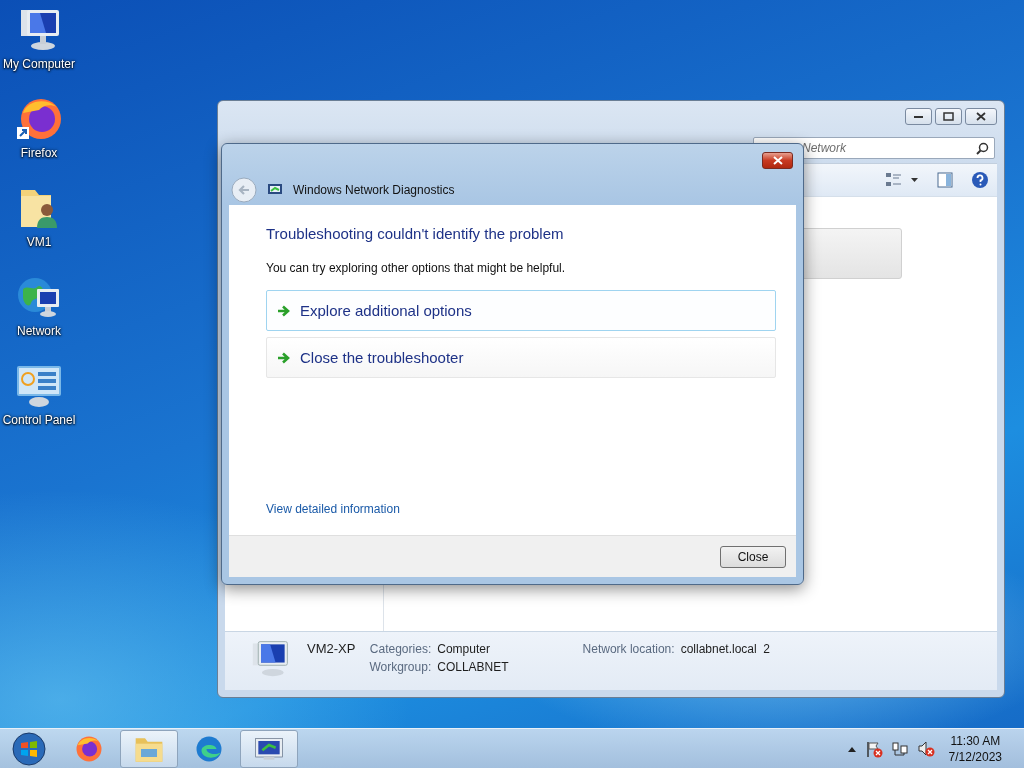  Describe the element at coordinates (39, 420) in the screenshot. I see `desktop-icon-label: Control Panel` at that location.